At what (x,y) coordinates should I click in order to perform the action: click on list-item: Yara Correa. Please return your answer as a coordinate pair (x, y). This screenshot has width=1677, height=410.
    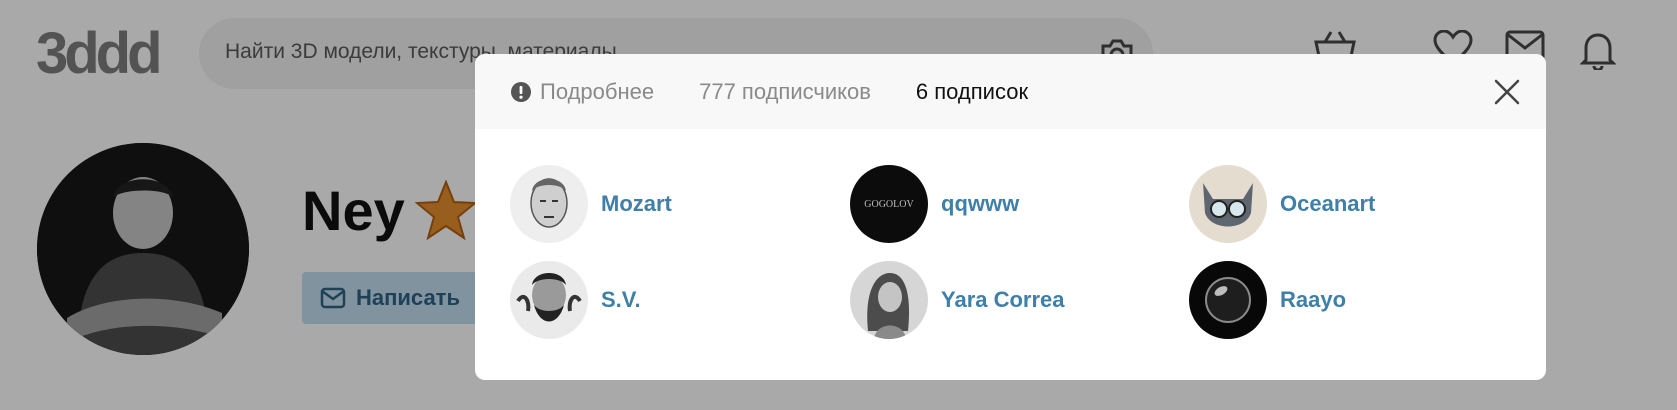
    Looking at the image, I should click on (957, 300).